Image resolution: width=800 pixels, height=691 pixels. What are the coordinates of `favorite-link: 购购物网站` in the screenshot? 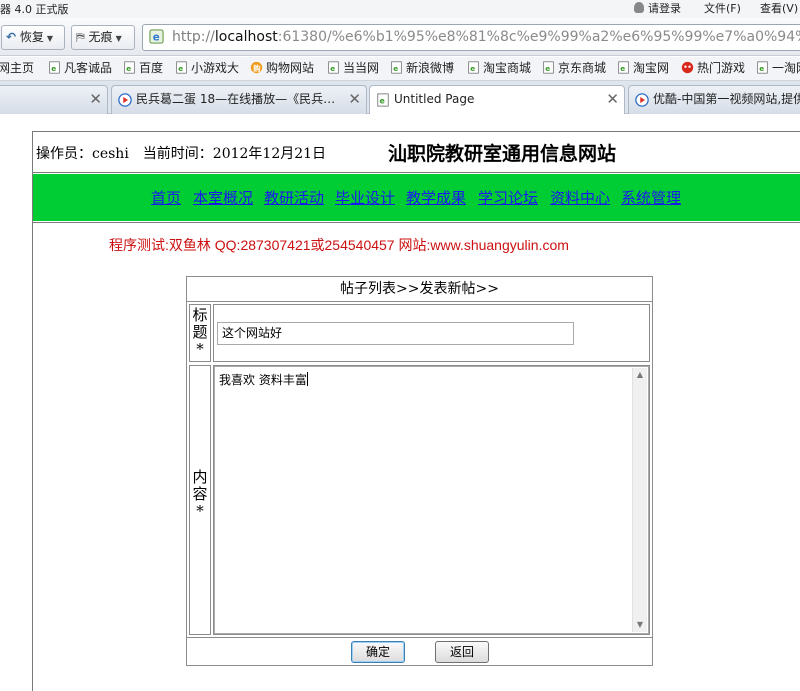 It's located at (282, 68).